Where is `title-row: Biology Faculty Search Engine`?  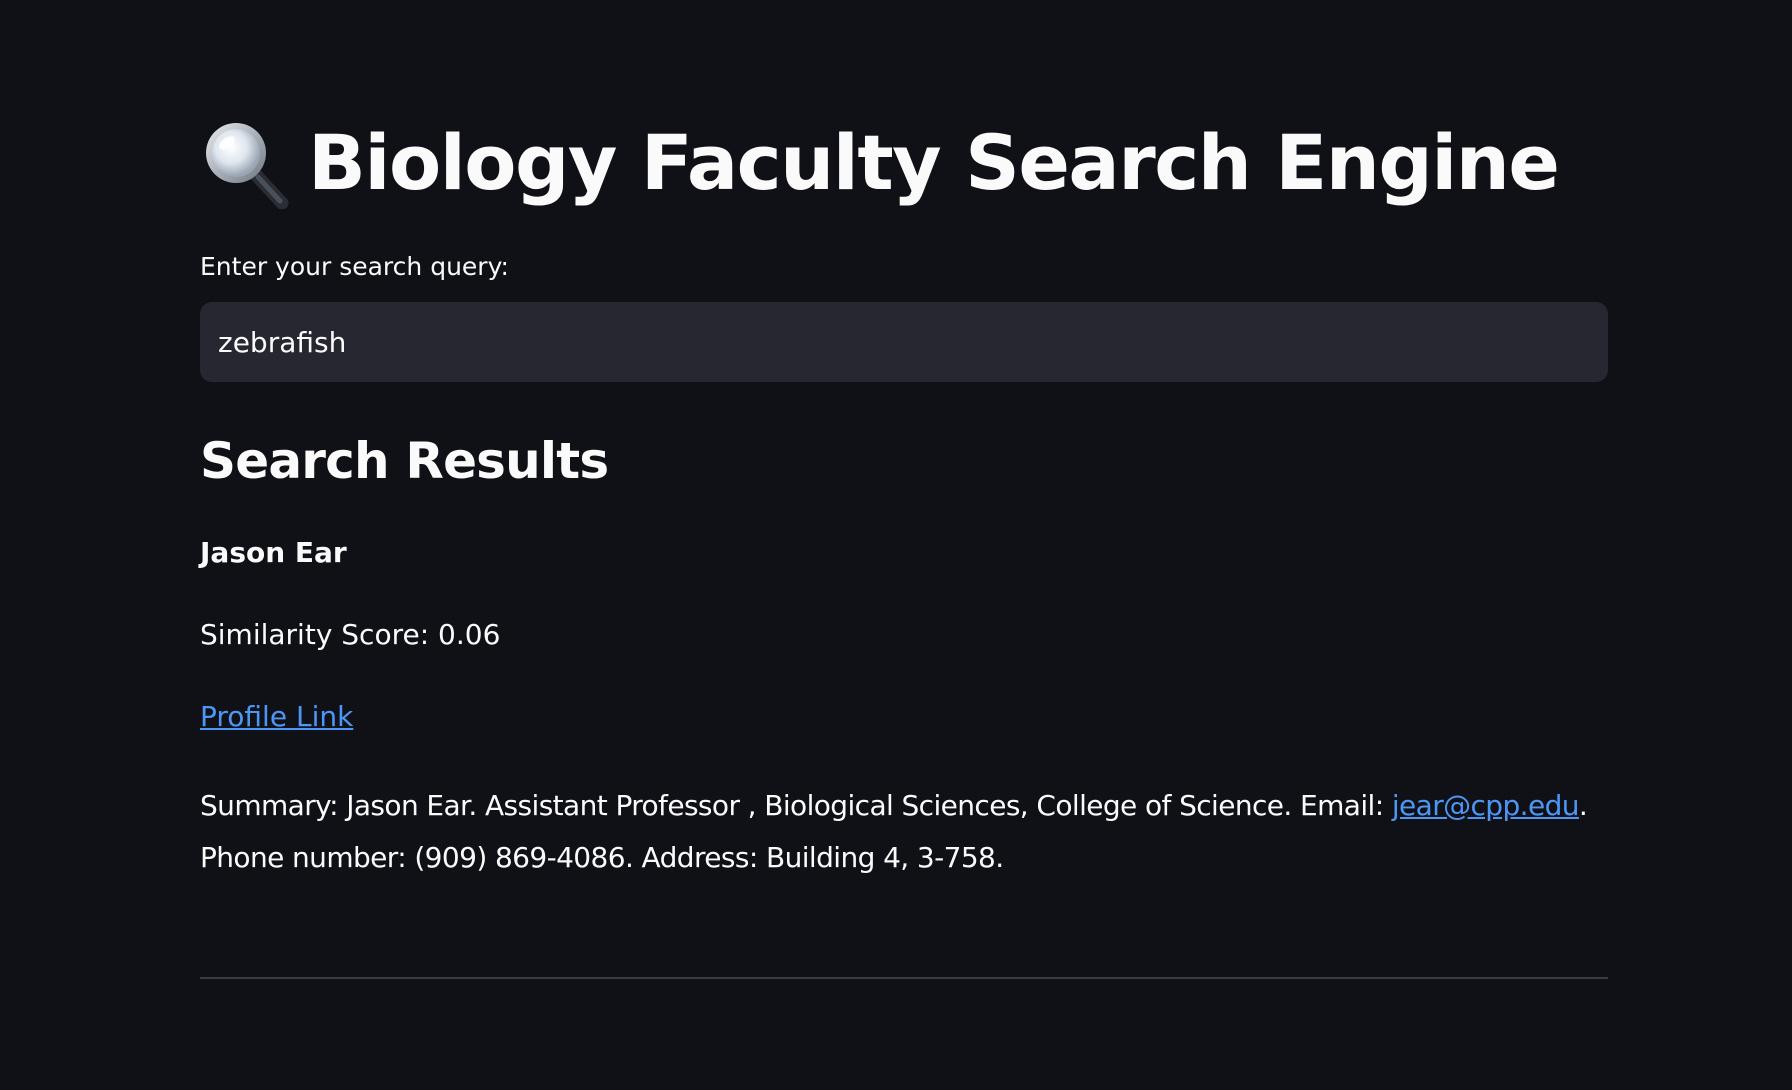 title-row: Biology Faculty Search Engine is located at coordinates (880, 163).